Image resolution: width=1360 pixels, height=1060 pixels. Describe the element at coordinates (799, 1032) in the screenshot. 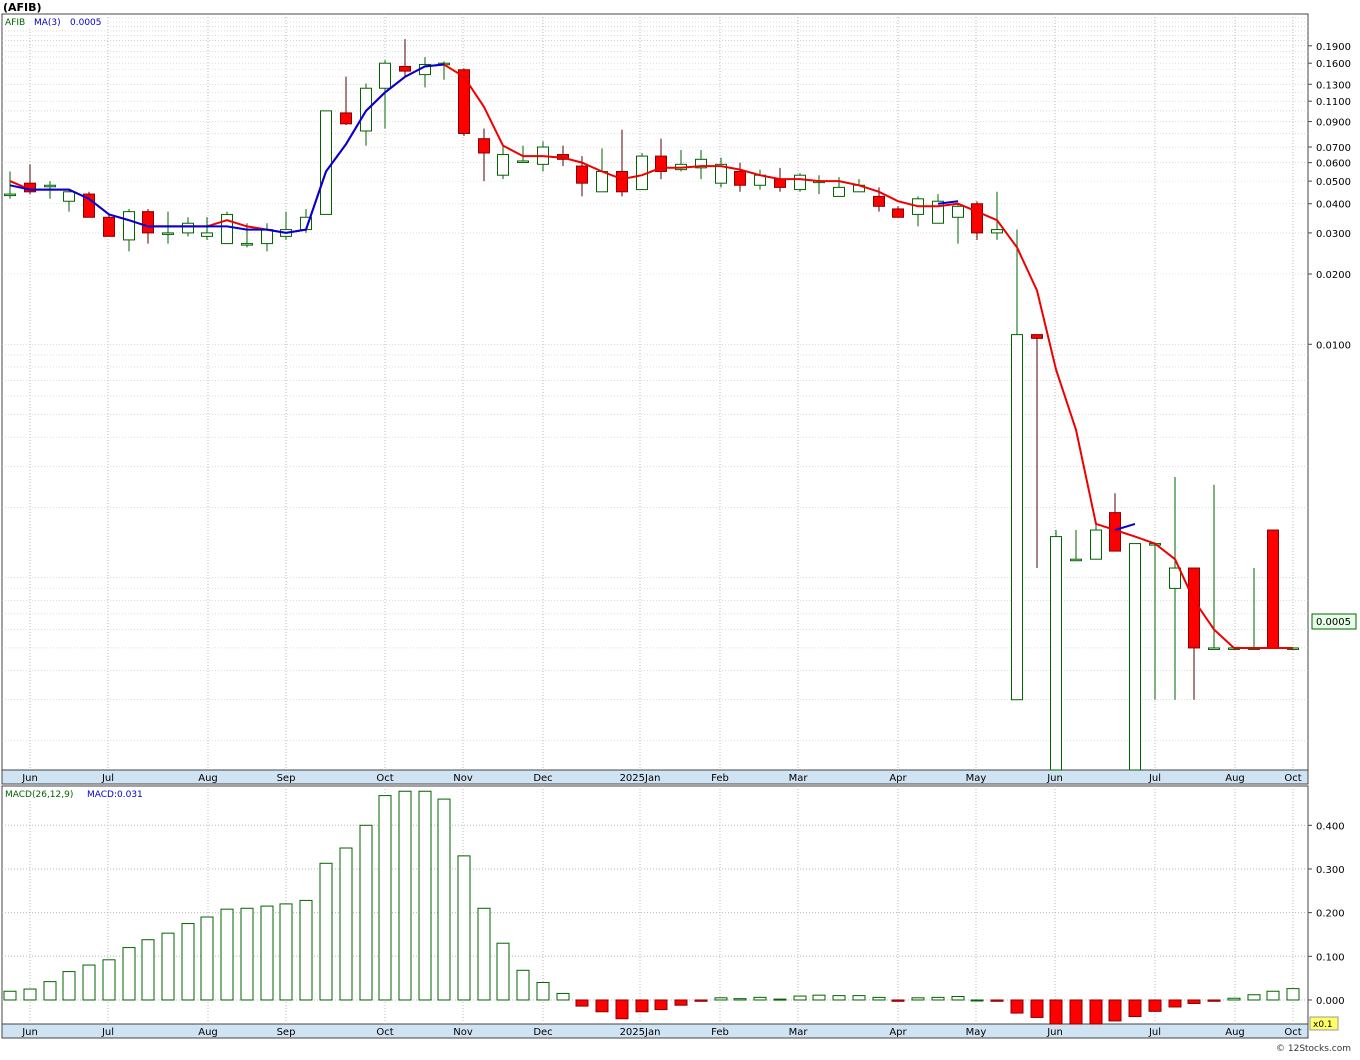

I see `macd-xtick-label: Mar` at that location.